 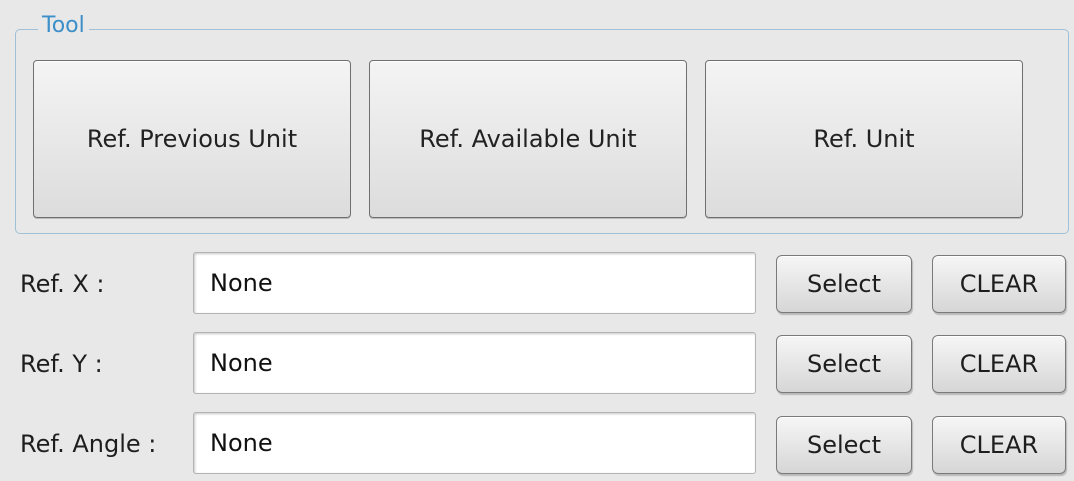 I want to click on ref-angle-clear-button: CLEAR, so click(x=999, y=445).